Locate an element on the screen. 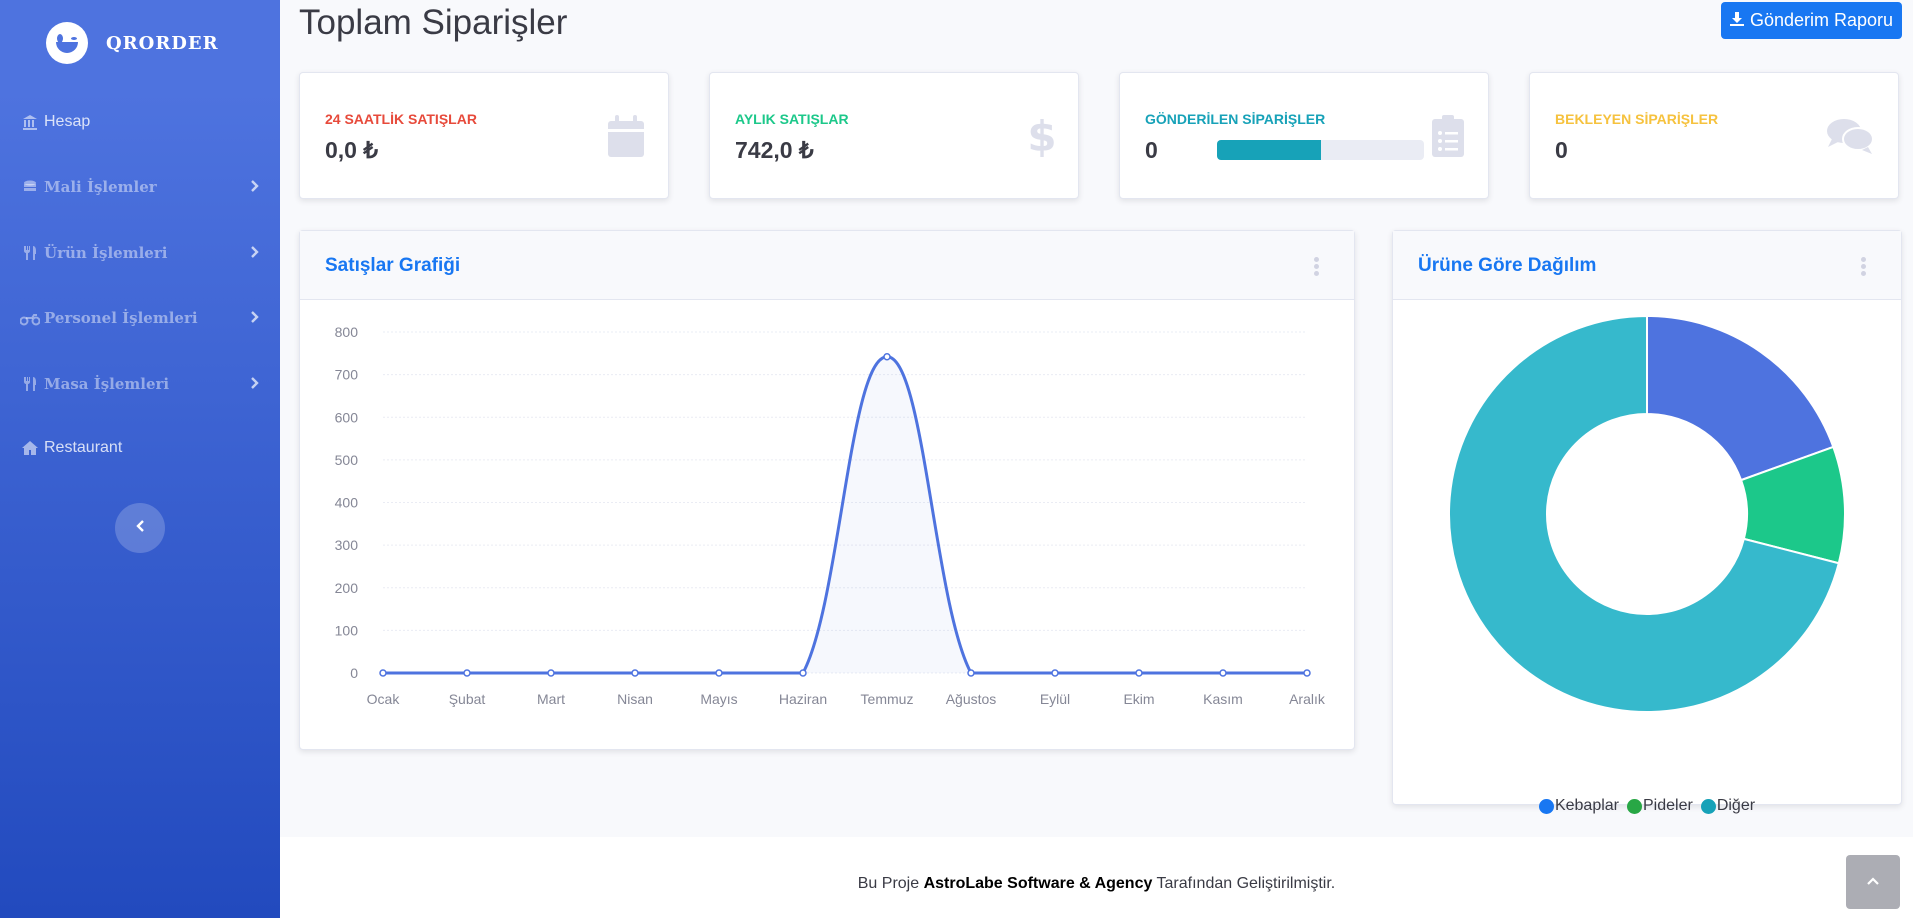 This screenshot has height=918, width=1913. sidebar-item-label: Ürün İşlemleri is located at coordinates (106, 253).